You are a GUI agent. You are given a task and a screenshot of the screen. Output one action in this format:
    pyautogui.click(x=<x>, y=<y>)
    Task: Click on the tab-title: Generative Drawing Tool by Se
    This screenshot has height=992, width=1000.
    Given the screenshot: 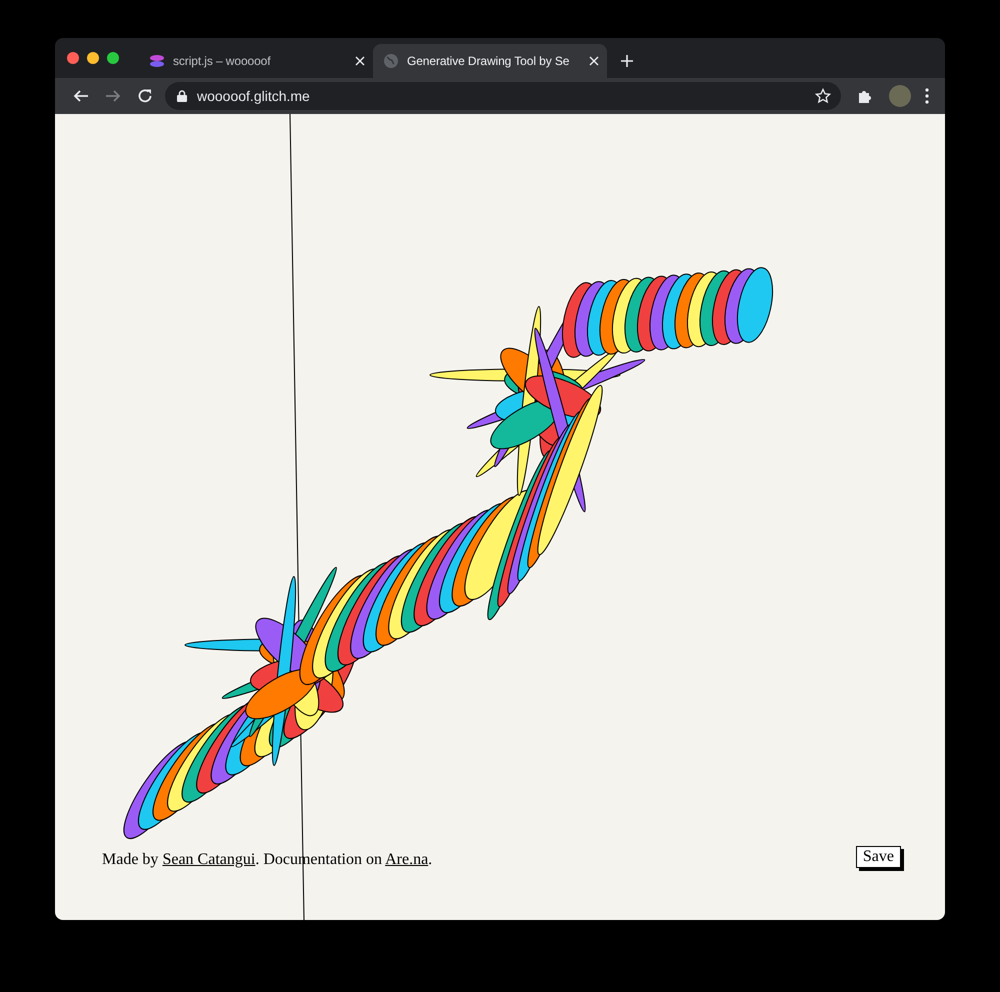 What is the action you would take?
    pyautogui.click(x=488, y=61)
    